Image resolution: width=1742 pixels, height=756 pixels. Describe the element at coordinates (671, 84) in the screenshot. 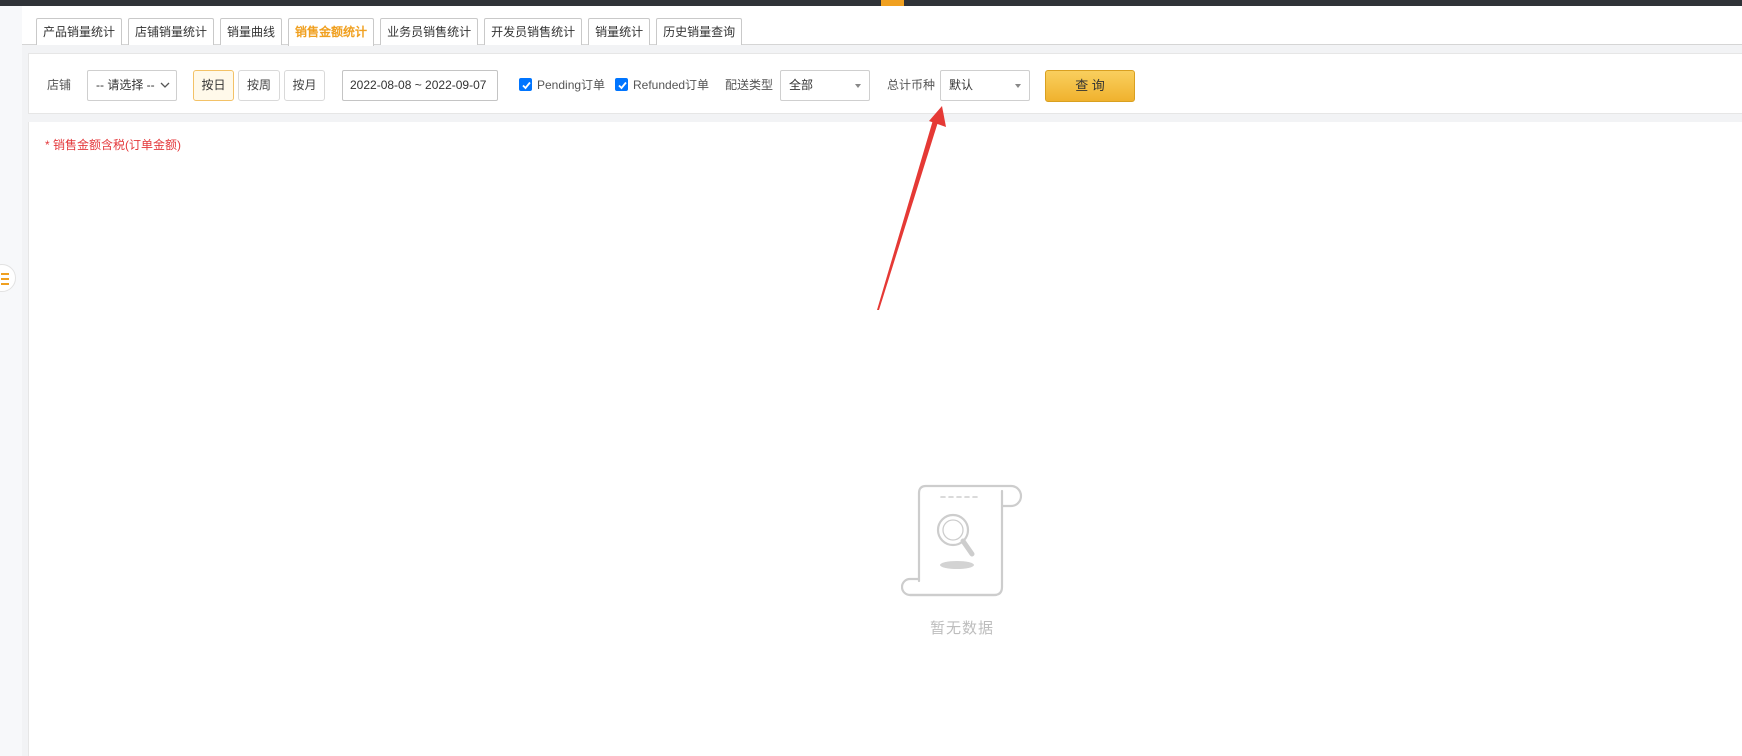

I see `refunded-checkbox-label: Refunded订单` at that location.